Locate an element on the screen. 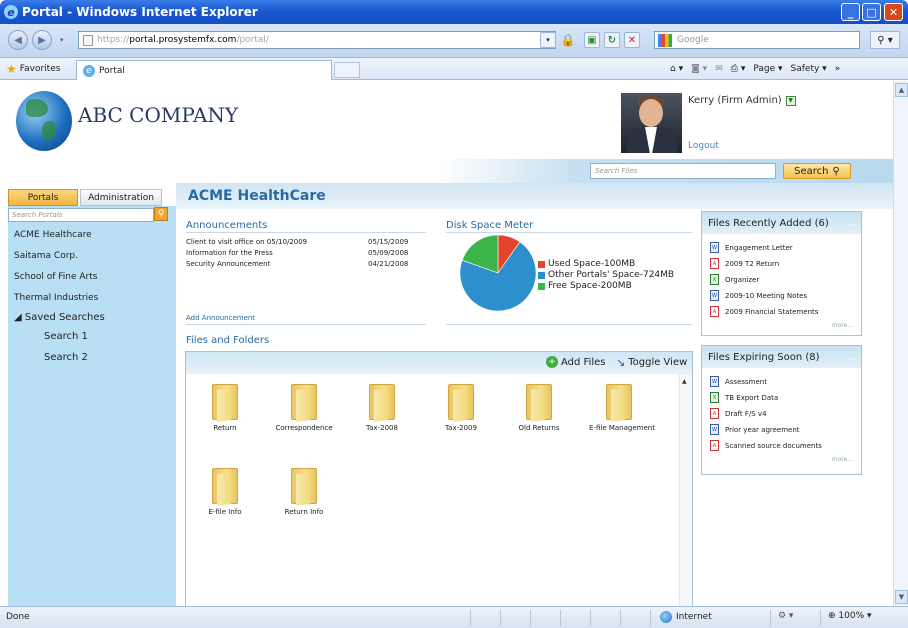 This screenshot has width=908, height=628. portal-search-icon: ⚲ is located at coordinates (161, 214).